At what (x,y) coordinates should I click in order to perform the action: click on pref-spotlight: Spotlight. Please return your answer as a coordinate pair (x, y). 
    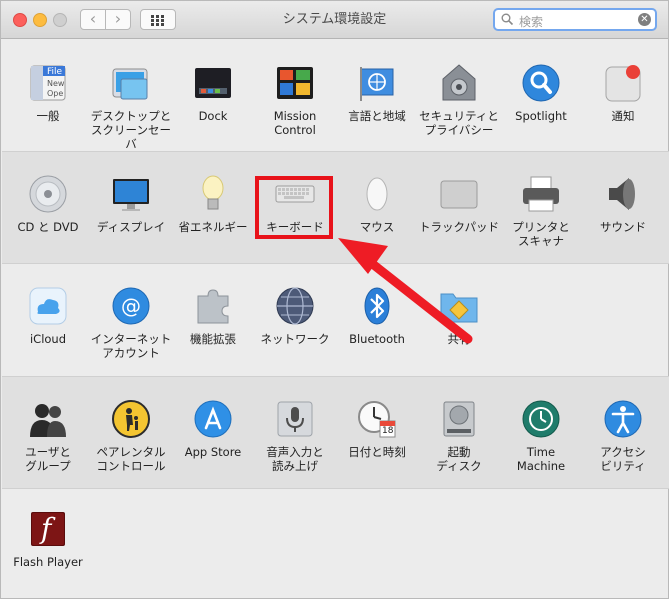
    Looking at the image, I should click on (541, 93).